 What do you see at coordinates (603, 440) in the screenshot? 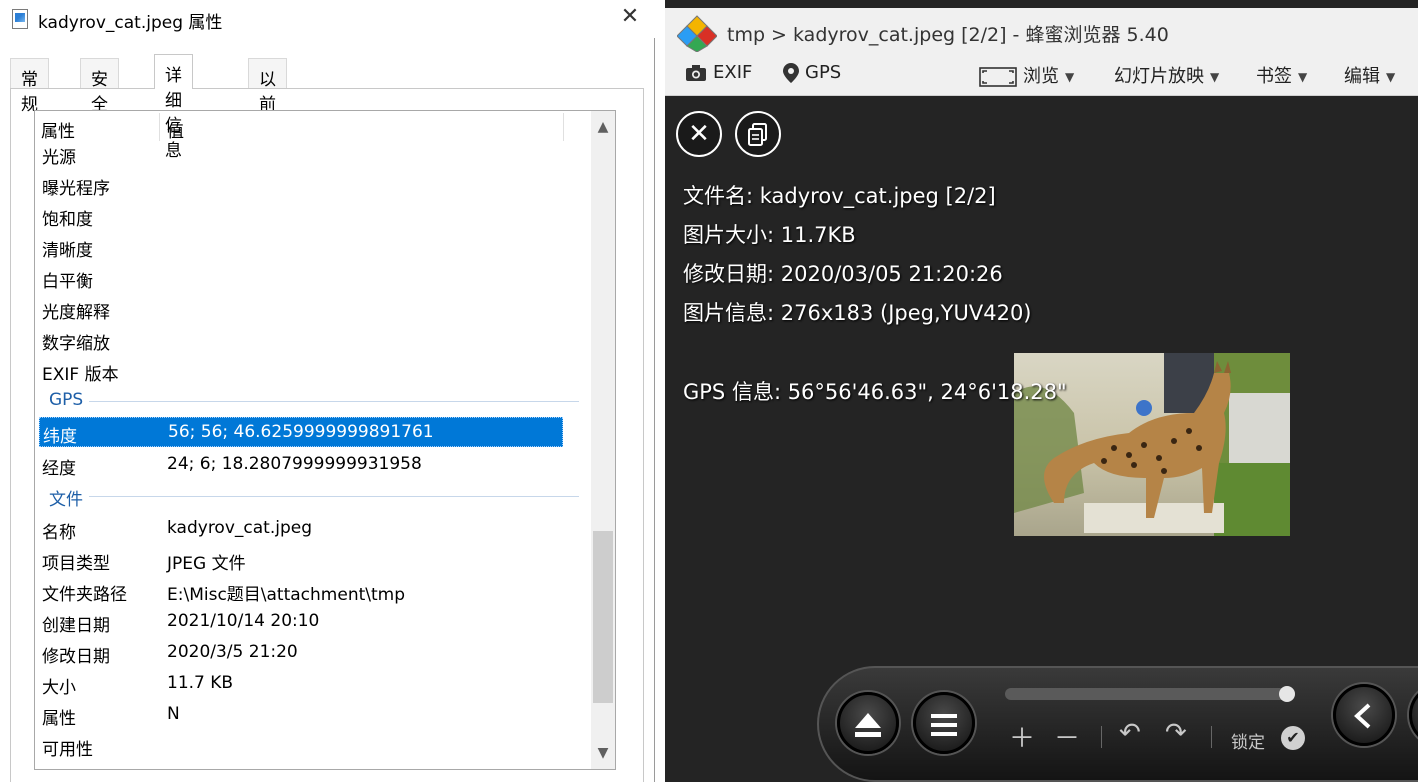
I see `vertical-scrollbar: ▲ ▼` at bounding box center [603, 440].